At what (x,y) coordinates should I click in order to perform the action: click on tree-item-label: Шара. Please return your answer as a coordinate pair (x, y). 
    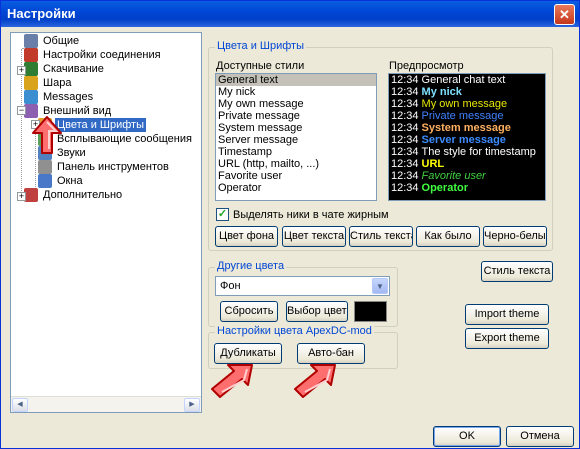
    Looking at the image, I should click on (57, 83).